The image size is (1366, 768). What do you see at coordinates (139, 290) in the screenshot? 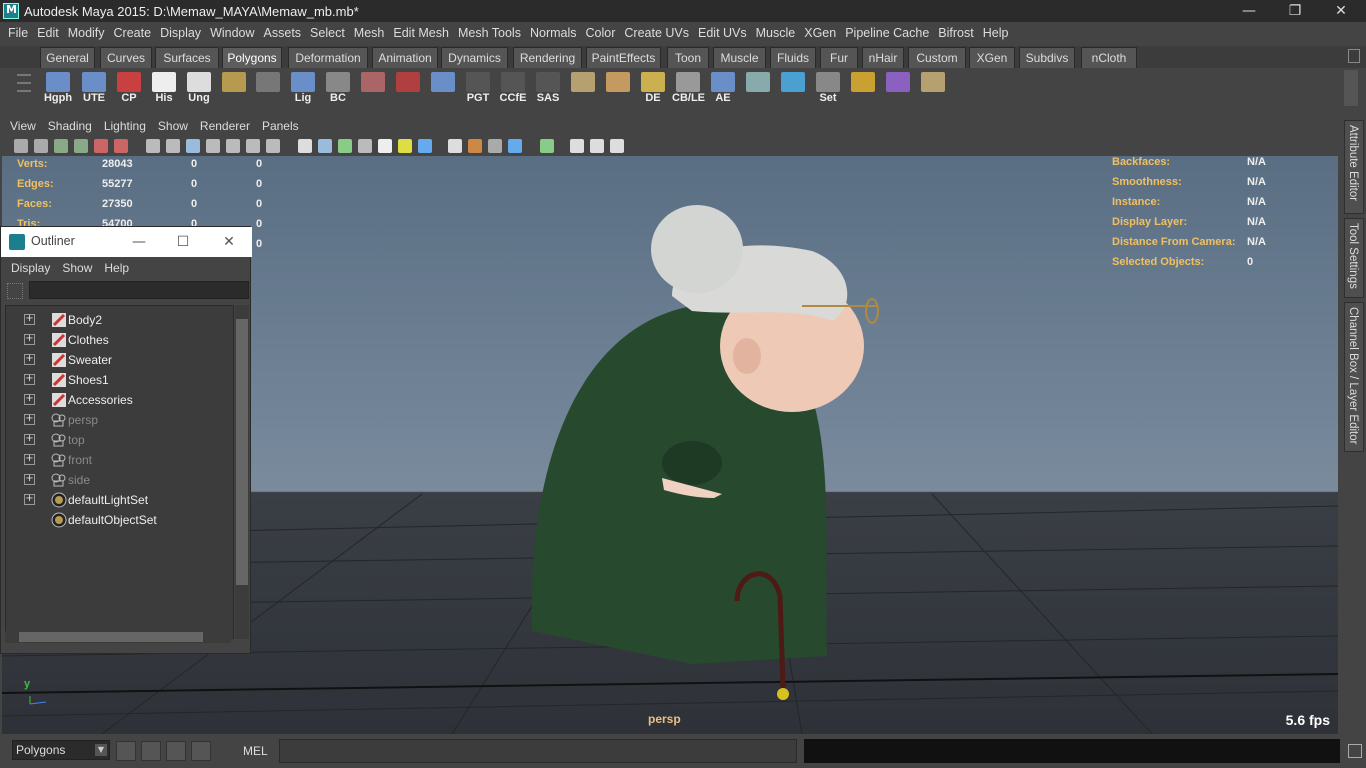
I see `outliner-search-input` at bounding box center [139, 290].